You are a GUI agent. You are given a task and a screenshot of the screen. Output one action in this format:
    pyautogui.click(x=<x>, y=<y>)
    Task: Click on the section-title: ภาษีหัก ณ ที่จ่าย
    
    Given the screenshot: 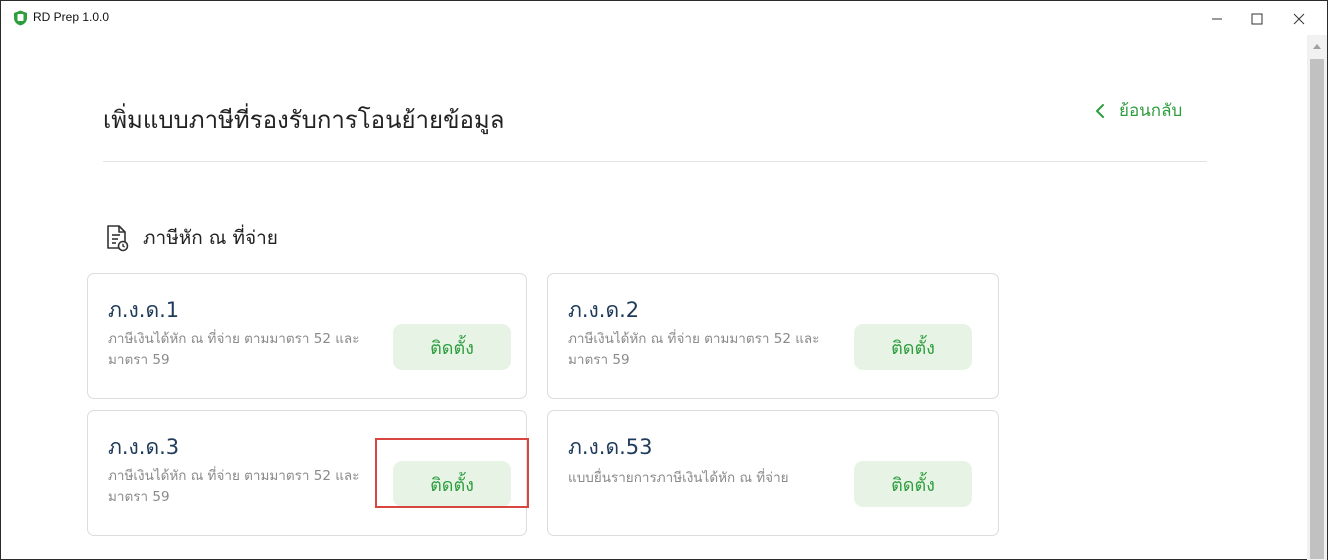 What is the action you would take?
    pyautogui.click(x=210, y=238)
    